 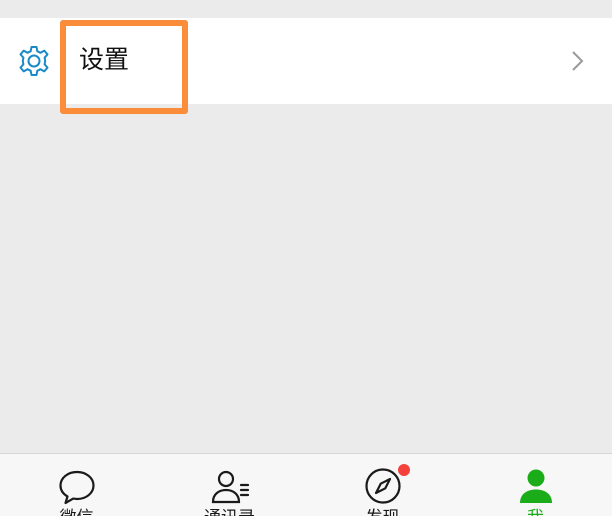 I want to click on tab-me: 我, so click(x=535, y=485).